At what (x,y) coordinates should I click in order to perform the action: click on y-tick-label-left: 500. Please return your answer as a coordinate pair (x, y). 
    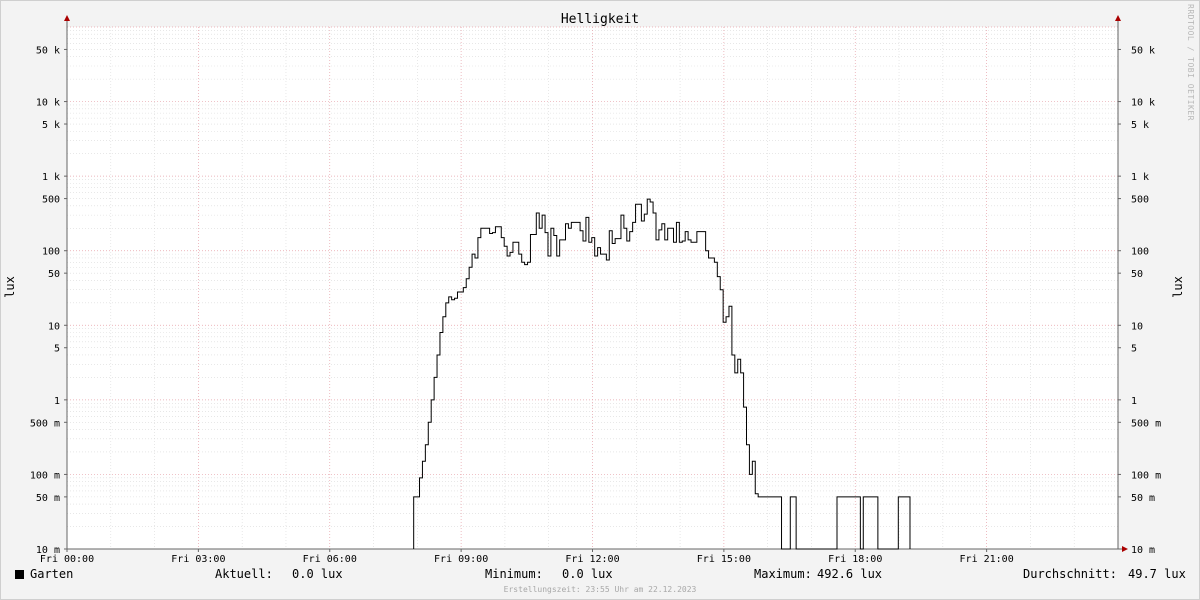
    Looking at the image, I should click on (51, 200).